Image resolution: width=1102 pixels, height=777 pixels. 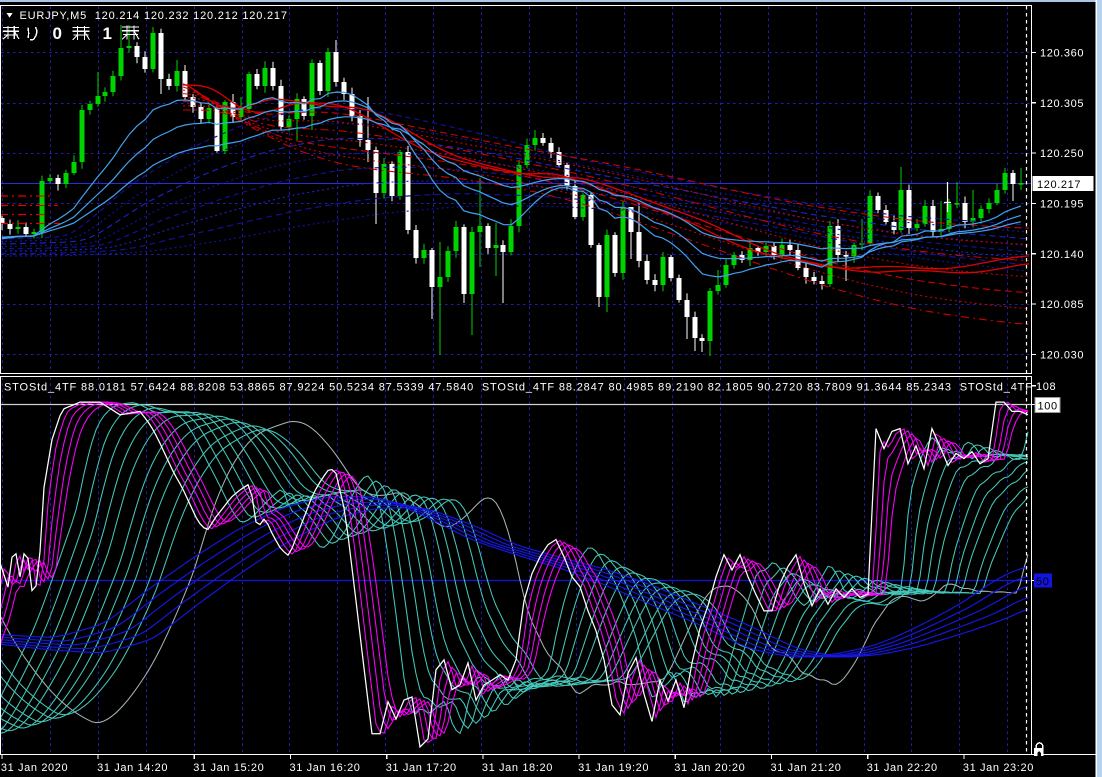 What do you see at coordinates (1062, 154) in the screenshot?
I see `svg-text: 120.250` at bounding box center [1062, 154].